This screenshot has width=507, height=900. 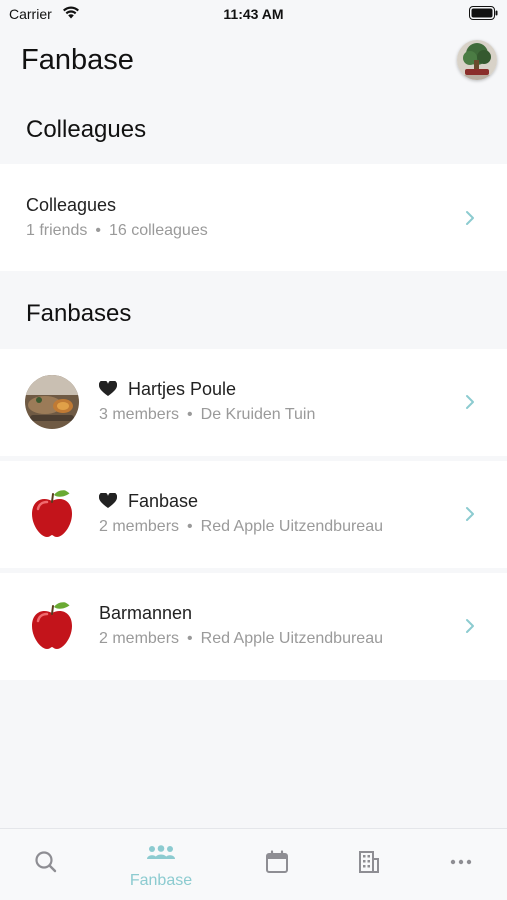 What do you see at coordinates (161, 880) in the screenshot?
I see `tab-fanbase-label: Fanbase` at bounding box center [161, 880].